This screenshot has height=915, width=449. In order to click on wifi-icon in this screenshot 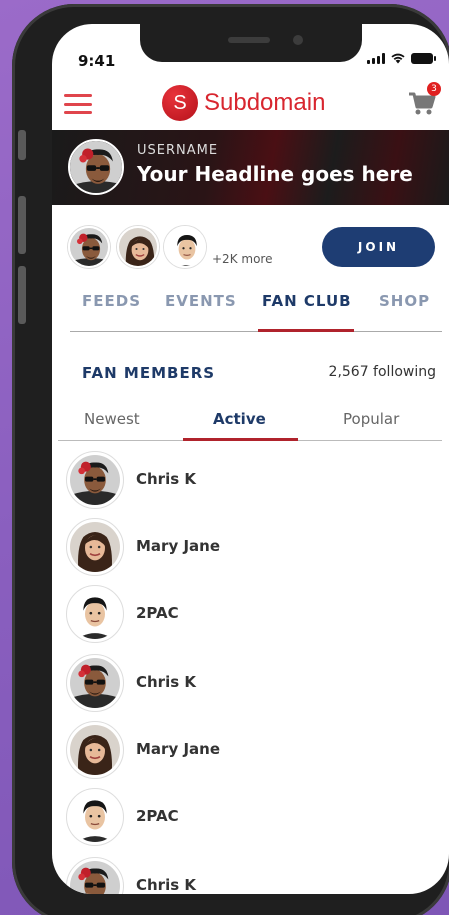, I will do `click(398, 58)`.